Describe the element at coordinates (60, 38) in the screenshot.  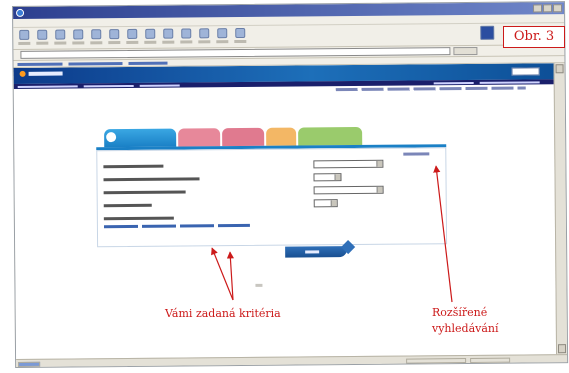
I see `stop-icon` at that location.